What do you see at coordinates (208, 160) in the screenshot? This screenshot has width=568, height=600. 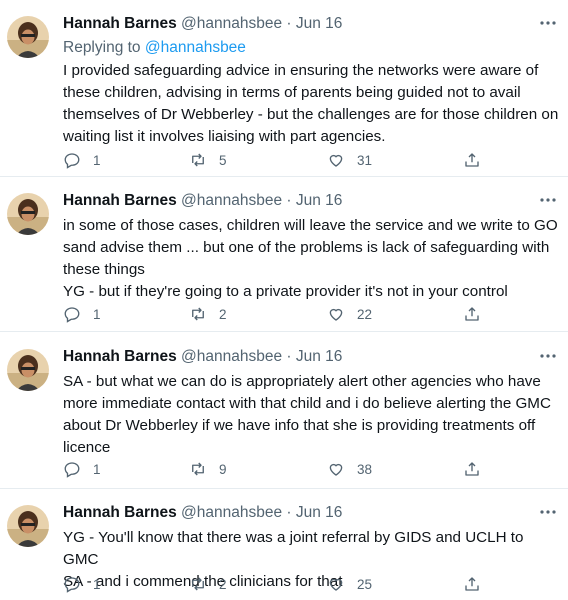 I see `retweet-button: 5` at bounding box center [208, 160].